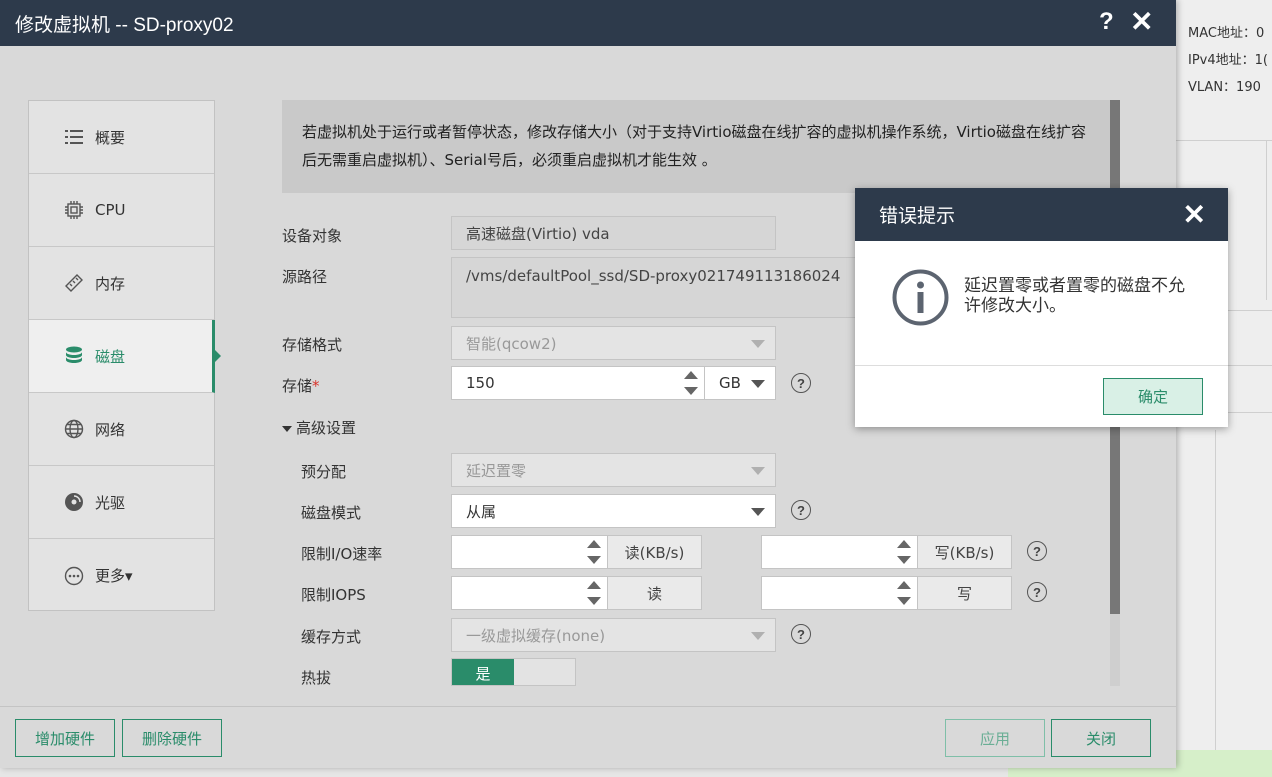  What do you see at coordinates (1074, 296) in the screenshot?
I see `error-message: 延迟置零或者置零的磁盘不允许修改大小。` at bounding box center [1074, 296].